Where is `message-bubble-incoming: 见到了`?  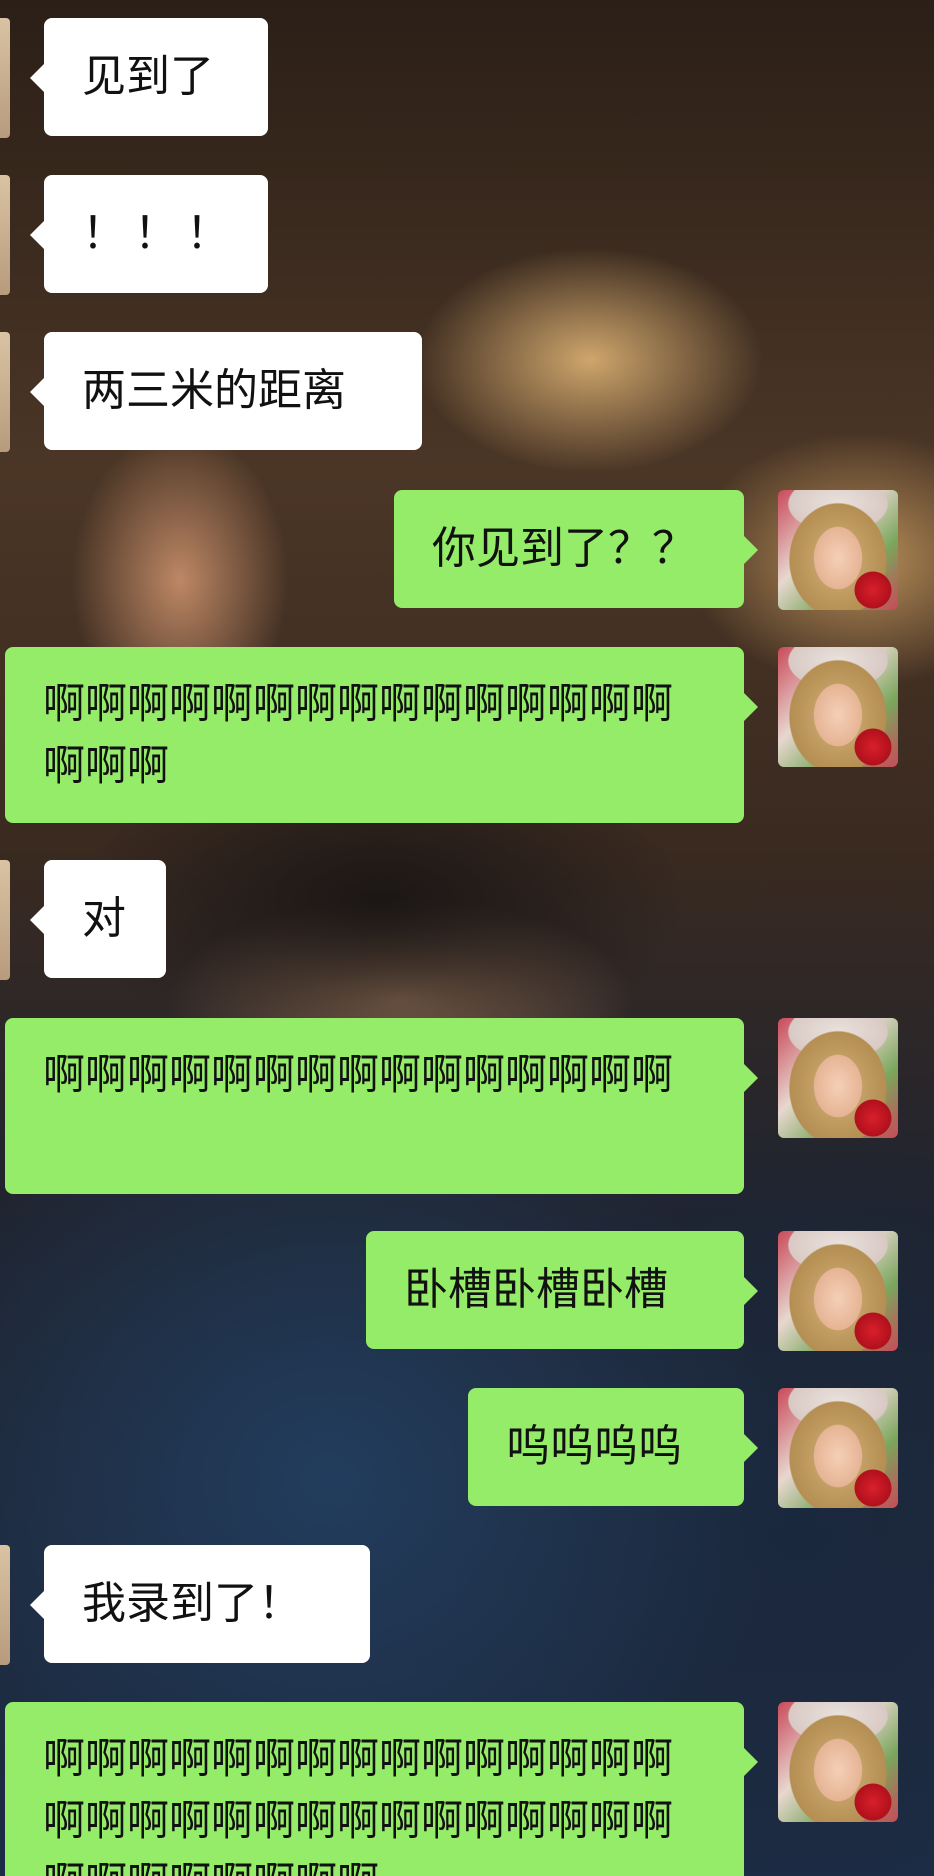 message-bubble-incoming: 见到了 is located at coordinates (149, 77).